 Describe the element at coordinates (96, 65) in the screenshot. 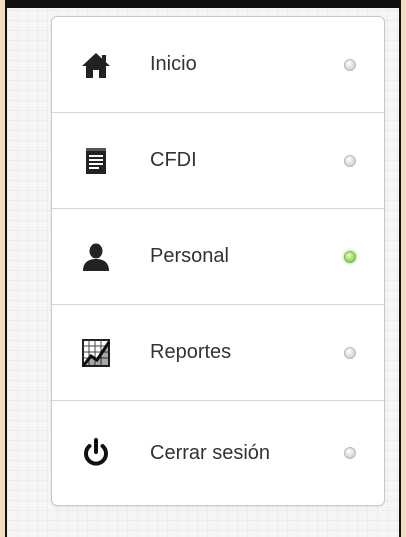

I see `home-icon` at that location.